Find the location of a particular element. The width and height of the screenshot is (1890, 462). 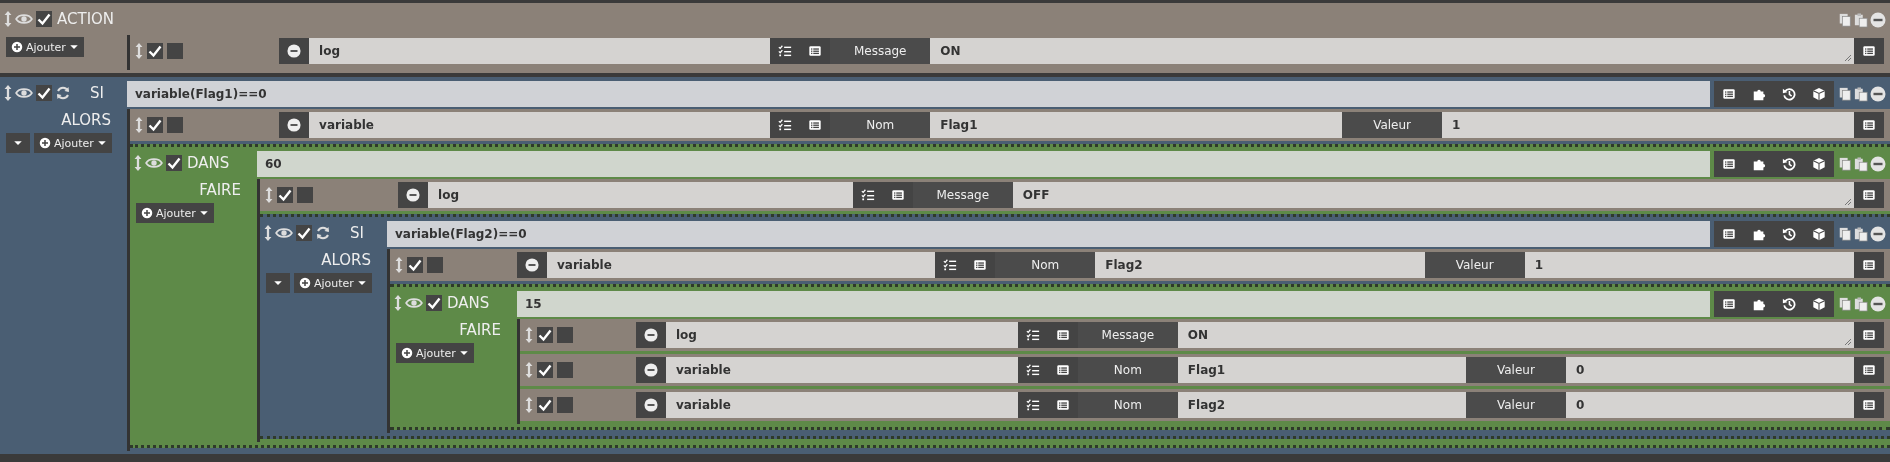

parameter-label: Message is located at coordinates (962, 195).